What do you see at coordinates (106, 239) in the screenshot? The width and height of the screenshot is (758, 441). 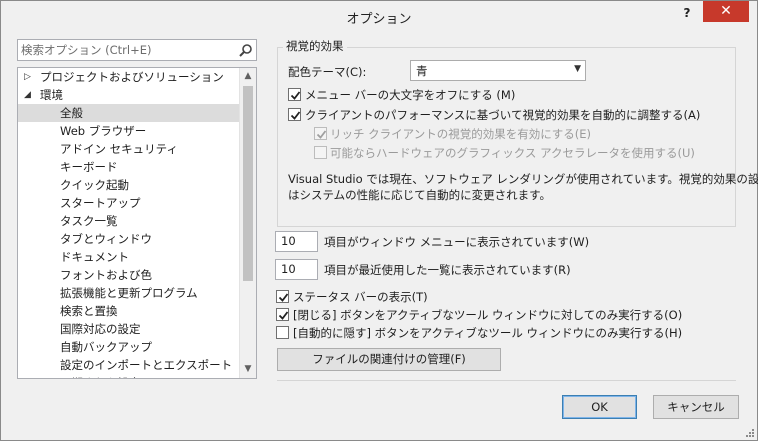 I see `tree-item-label: タブとウィンドウ` at bounding box center [106, 239].